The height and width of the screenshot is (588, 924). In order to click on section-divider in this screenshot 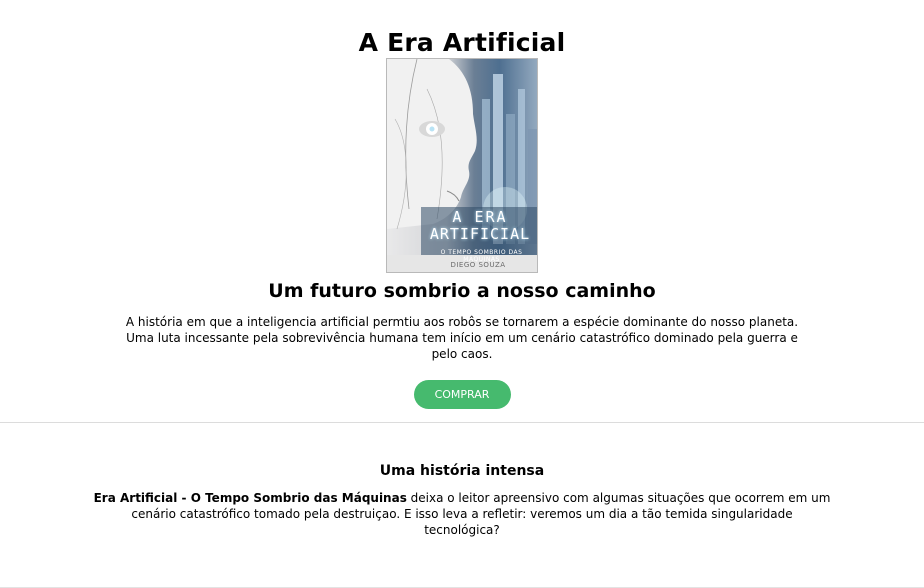, I will do `click(462, 422)`.